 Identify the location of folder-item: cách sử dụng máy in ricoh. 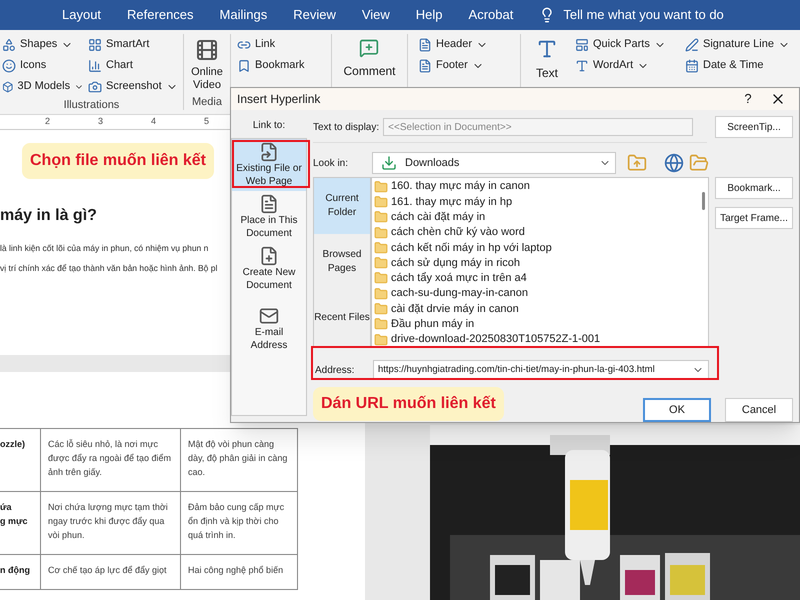
(536, 263).